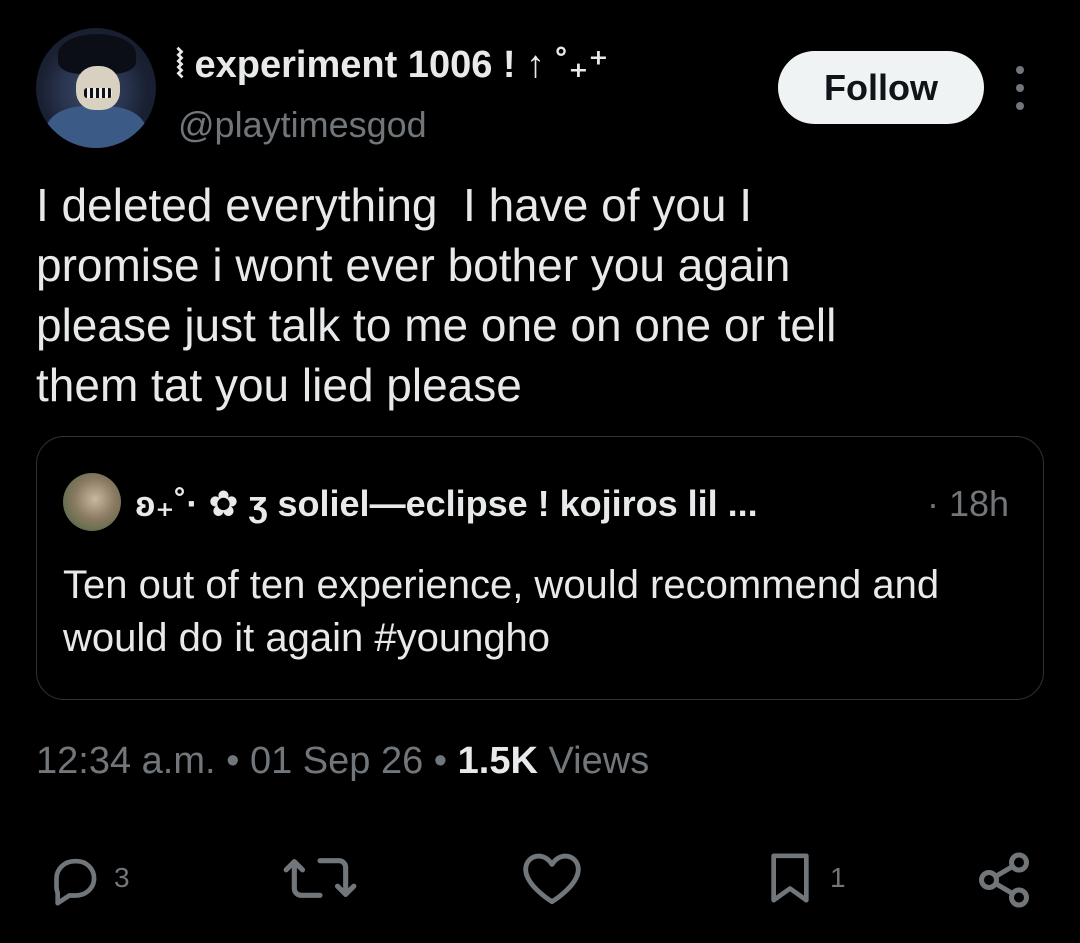 The image size is (1080, 943). I want to click on like-button, so click(552, 878).